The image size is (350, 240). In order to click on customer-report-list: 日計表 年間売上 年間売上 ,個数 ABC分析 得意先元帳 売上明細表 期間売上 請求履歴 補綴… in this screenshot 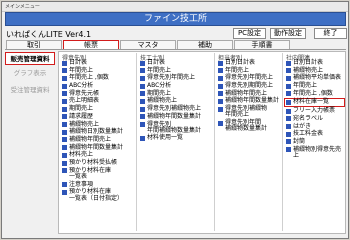, I will do `click(93, 131)`.